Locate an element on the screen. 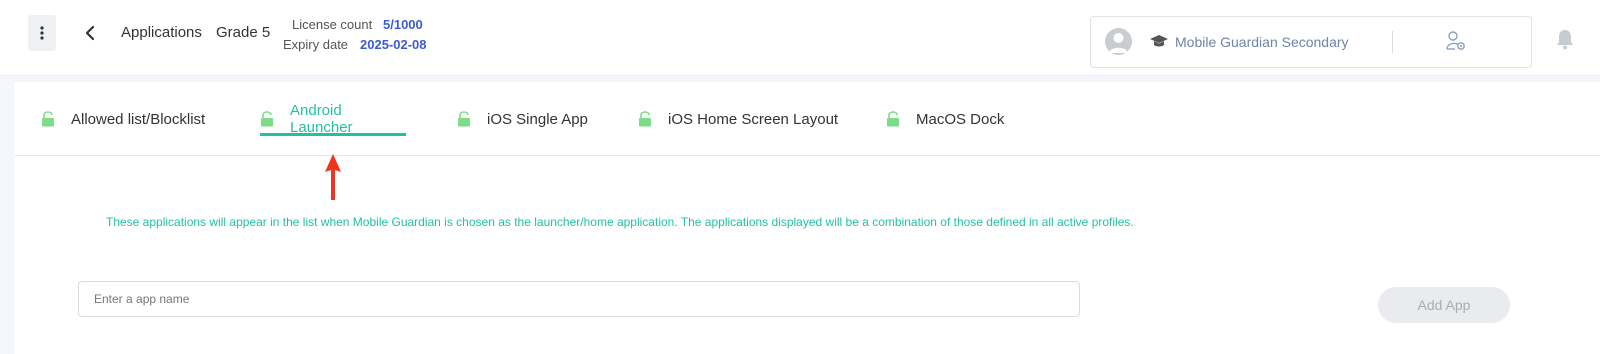 This screenshot has width=1600, height=354. tab-label: iOS Single App is located at coordinates (537, 119).